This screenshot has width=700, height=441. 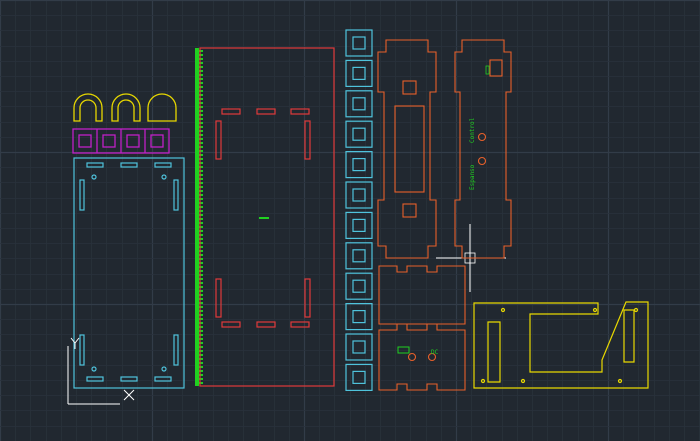 I want to click on arch-clips, so click(x=125, y=107).